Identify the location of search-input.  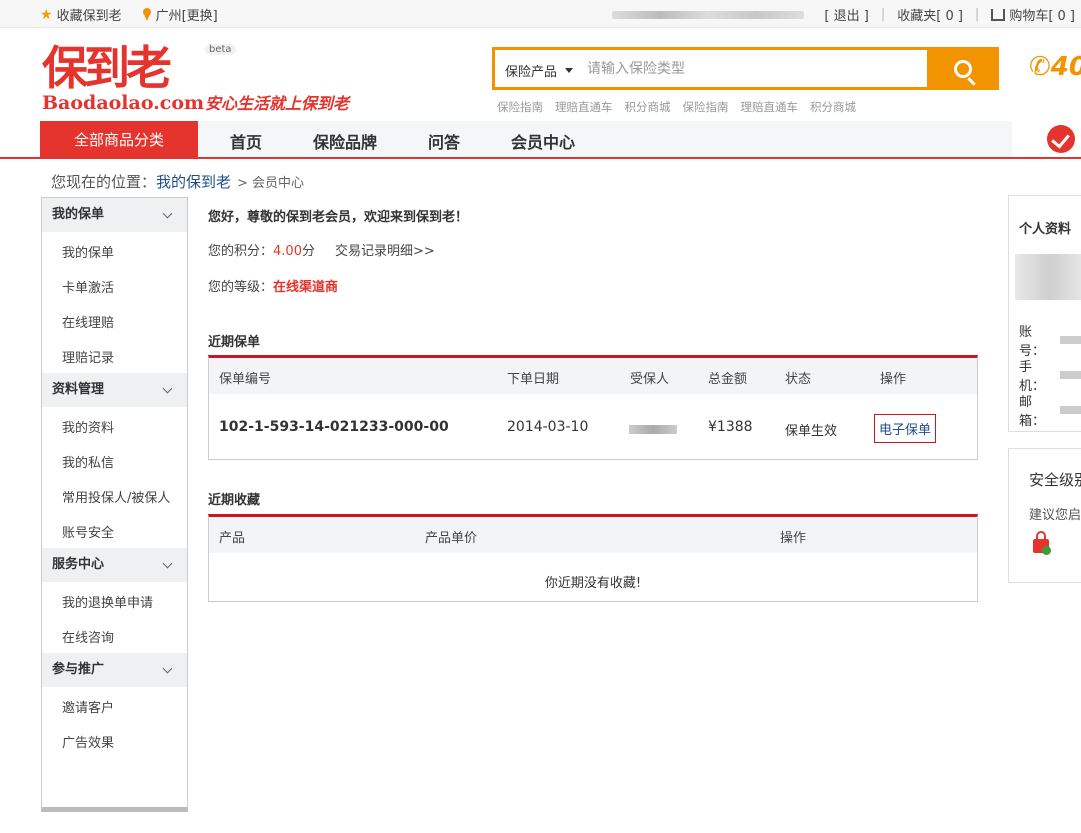
(752, 69).